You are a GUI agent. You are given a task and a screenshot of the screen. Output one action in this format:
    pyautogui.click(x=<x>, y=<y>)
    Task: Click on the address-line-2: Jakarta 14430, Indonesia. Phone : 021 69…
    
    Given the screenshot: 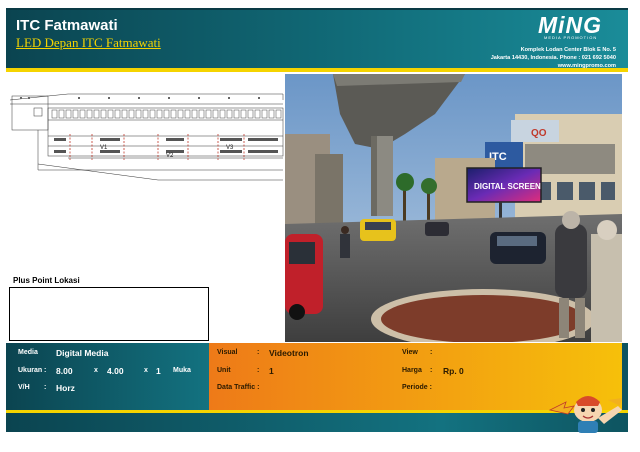 What is the action you would take?
    pyautogui.click(x=553, y=58)
    